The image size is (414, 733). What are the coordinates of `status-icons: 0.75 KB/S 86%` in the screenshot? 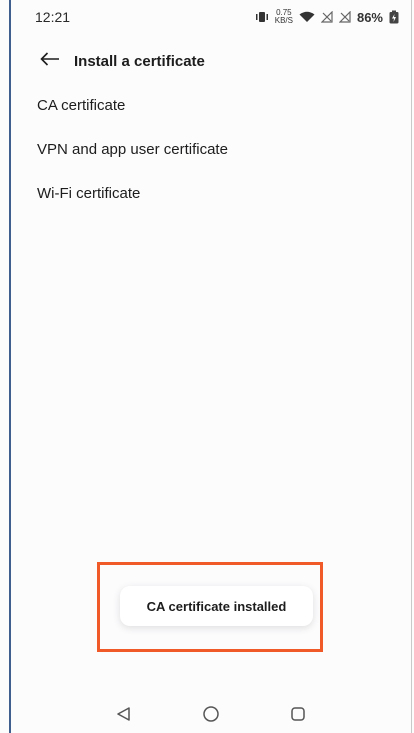 It's located at (327, 17).